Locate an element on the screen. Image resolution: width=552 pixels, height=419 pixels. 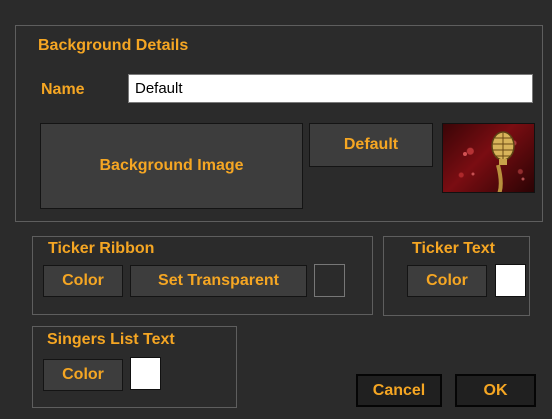
ticker-text-title: Ticker Text is located at coordinates (454, 248).